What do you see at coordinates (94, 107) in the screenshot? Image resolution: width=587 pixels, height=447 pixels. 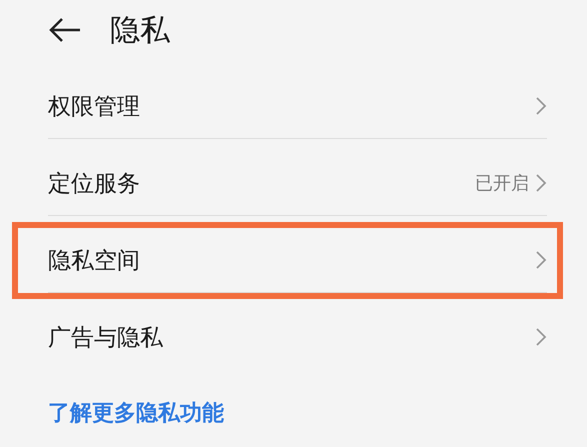 I see `row-label: 权限管理` at bounding box center [94, 107].